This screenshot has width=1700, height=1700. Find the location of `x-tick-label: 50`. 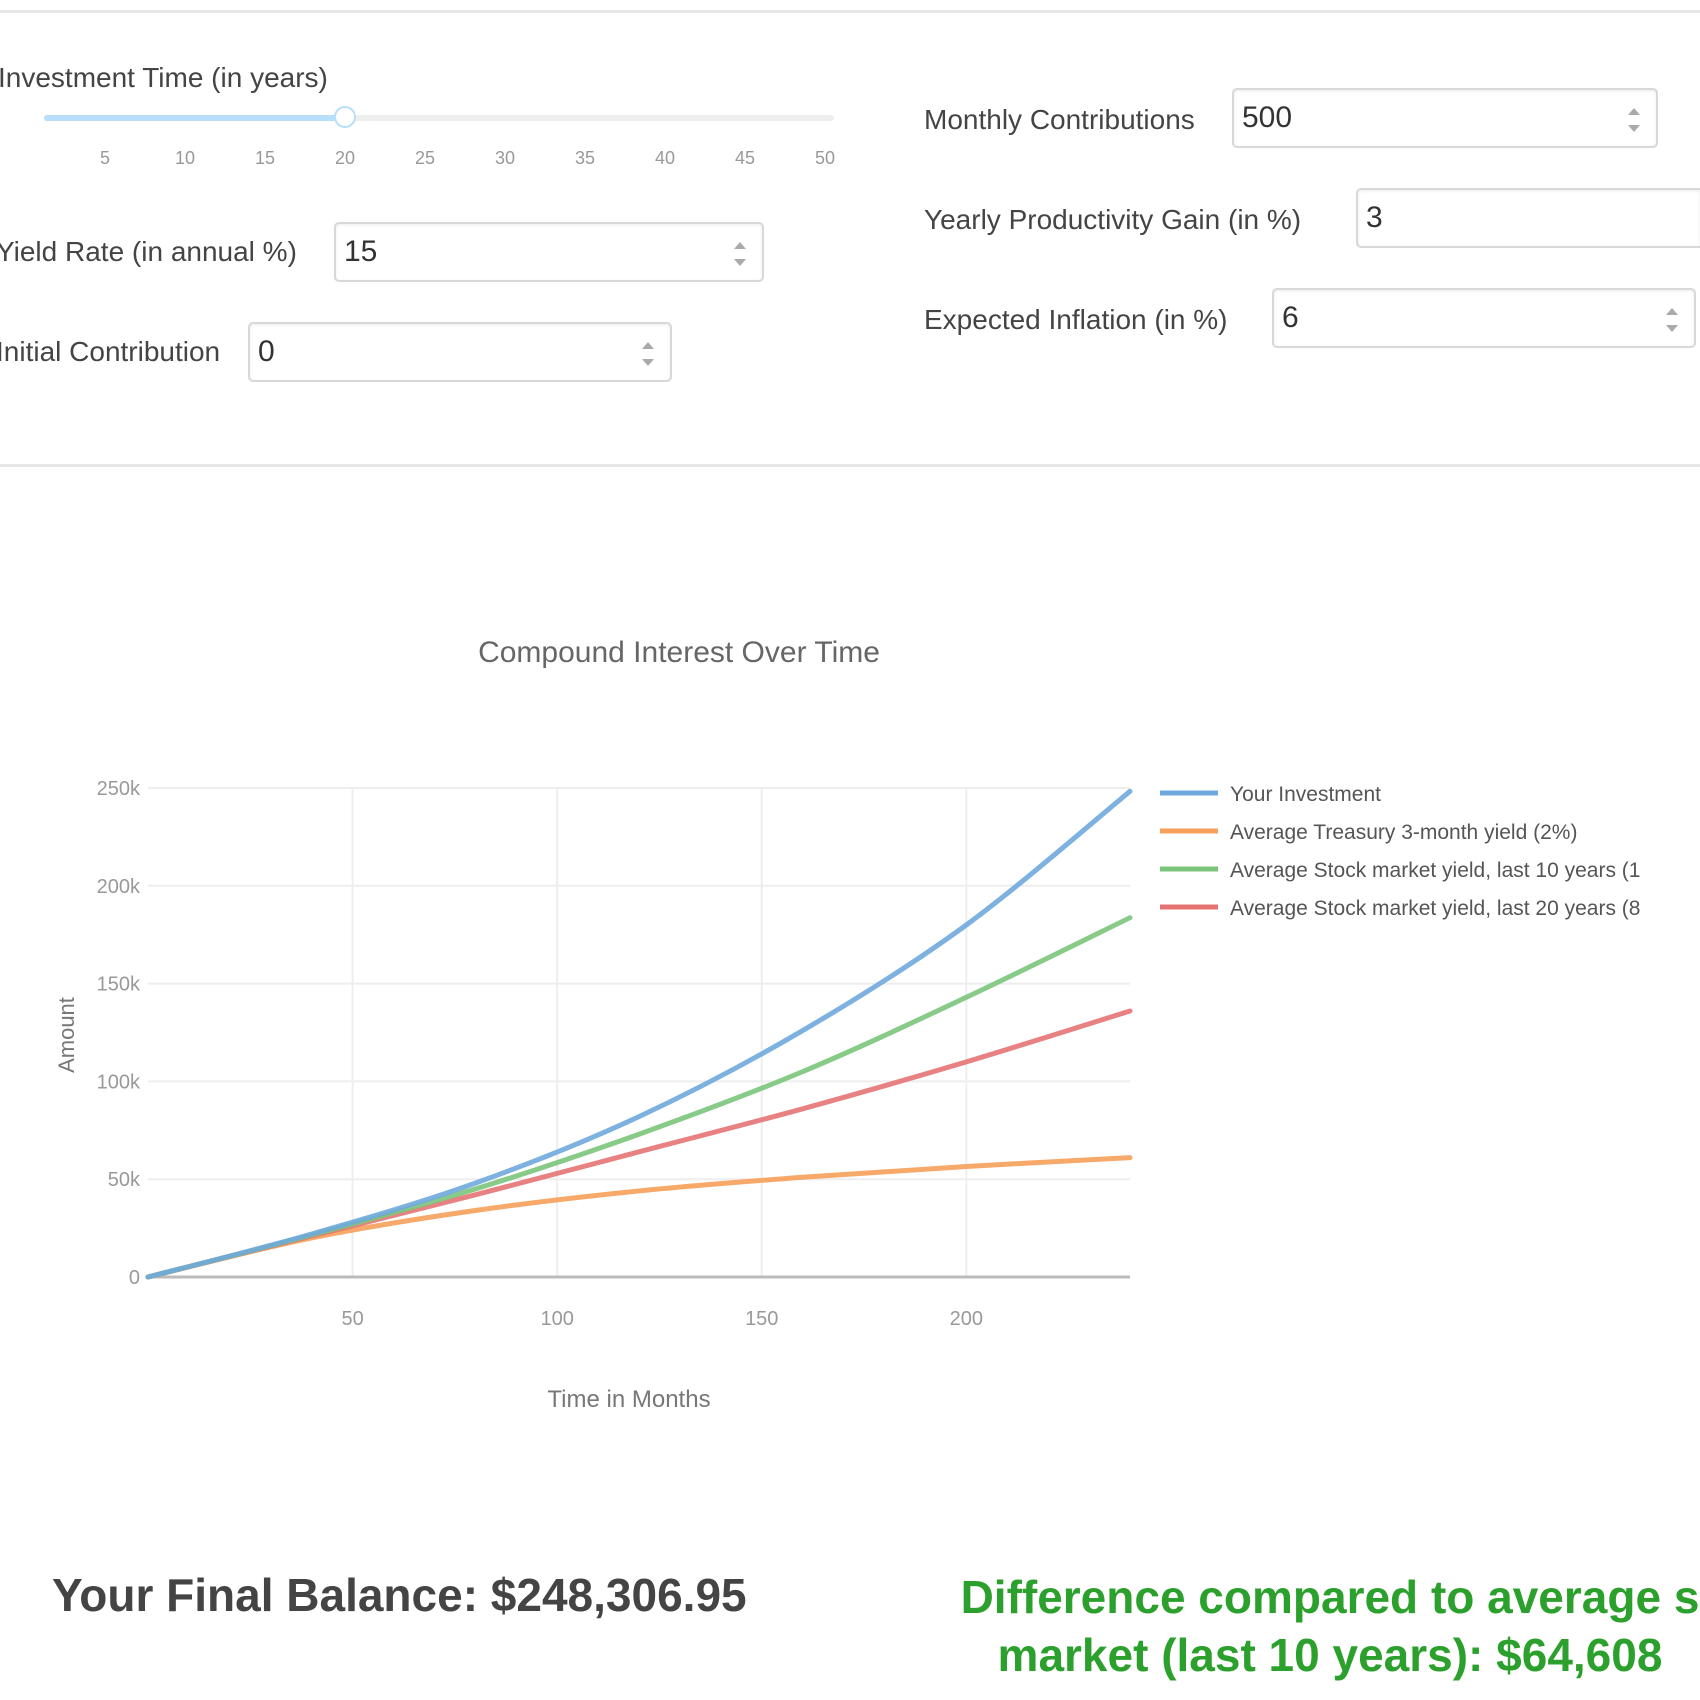

x-tick-label: 50 is located at coordinates (352, 1319).